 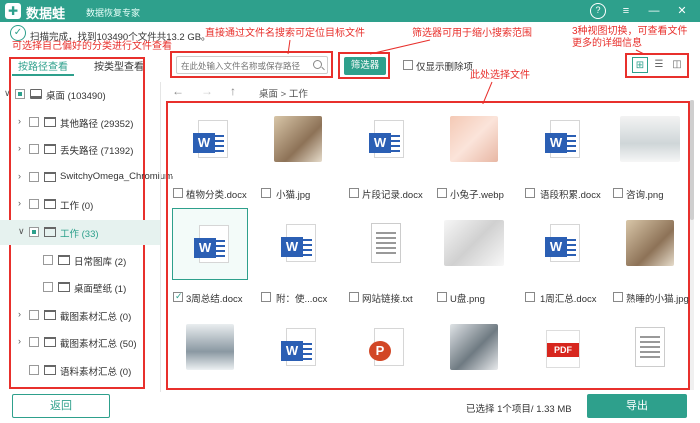 I want to click on tree-item-label: 工作 (33), so click(x=79, y=234).